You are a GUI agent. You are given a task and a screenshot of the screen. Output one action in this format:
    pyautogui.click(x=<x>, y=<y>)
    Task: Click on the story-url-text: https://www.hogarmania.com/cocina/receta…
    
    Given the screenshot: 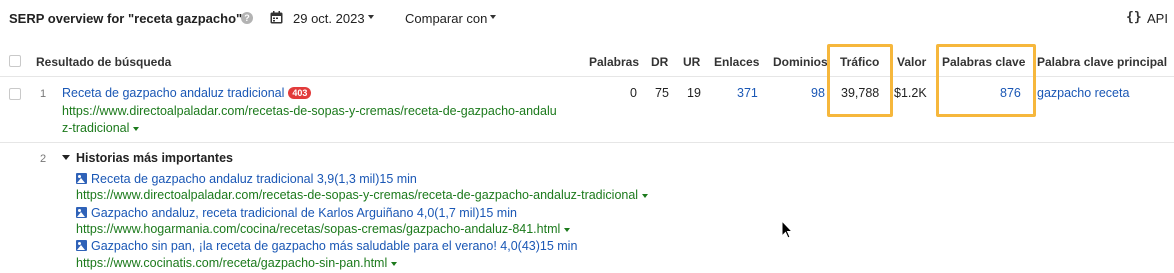 What is the action you would take?
    pyautogui.click(x=318, y=229)
    